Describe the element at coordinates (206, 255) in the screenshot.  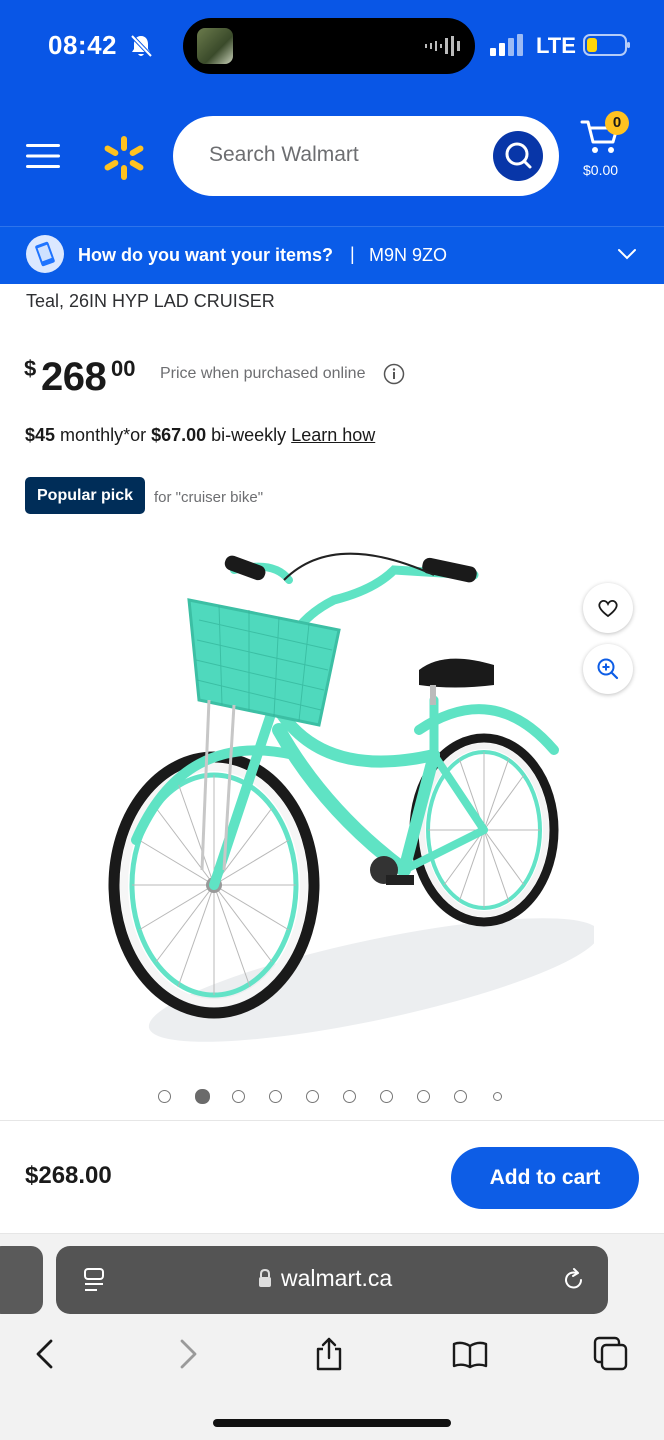
I see `delivery-question: How do you want your items?` at that location.